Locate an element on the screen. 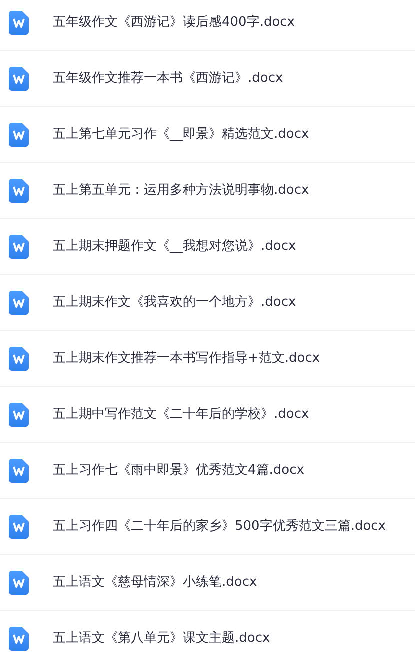 This screenshot has height=653, width=415. file-row: 五上第七单元习作《__即景》精选范文.docx is located at coordinates (207, 134).